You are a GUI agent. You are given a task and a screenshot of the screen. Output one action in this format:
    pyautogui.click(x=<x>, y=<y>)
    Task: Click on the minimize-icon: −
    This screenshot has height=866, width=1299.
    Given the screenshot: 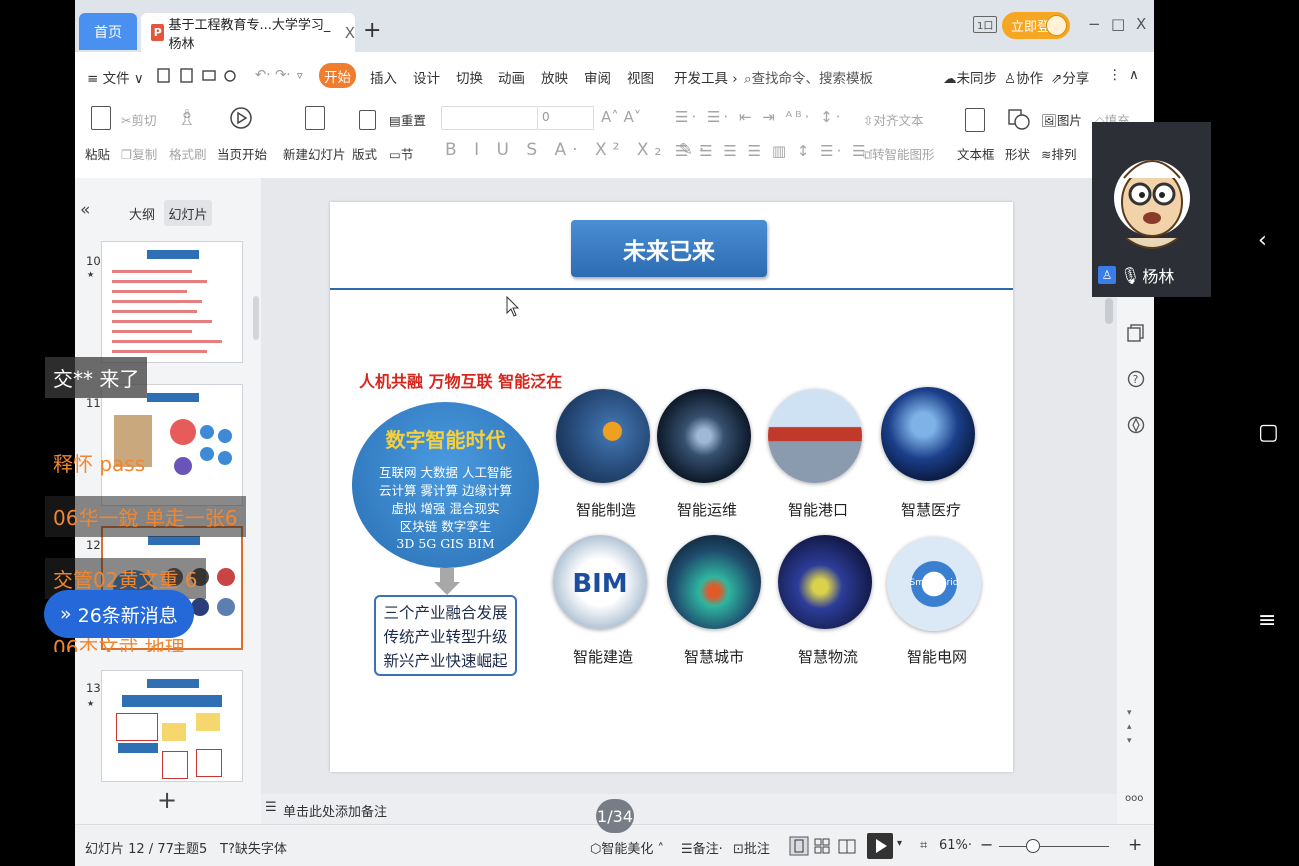 What is the action you would take?
    pyautogui.click(x=1094, y=24)
    